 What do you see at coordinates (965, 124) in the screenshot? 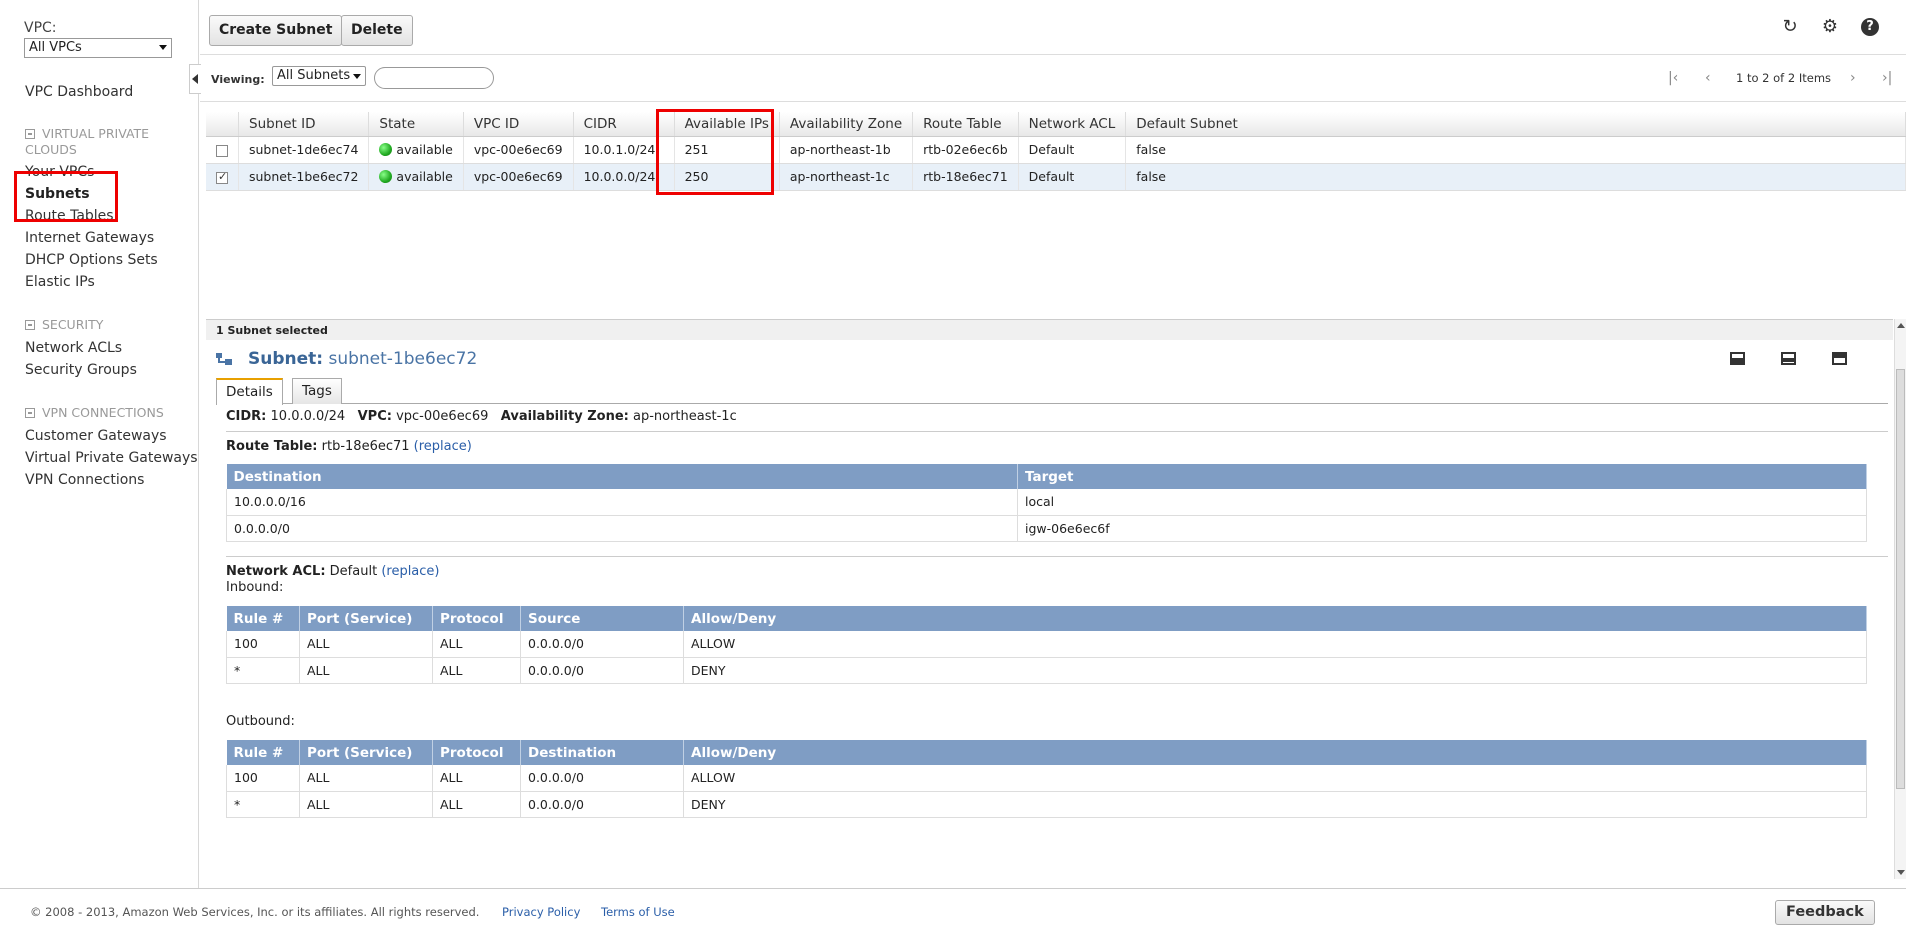
I see `column-header: Route Table` at bounding box center [965, 124].